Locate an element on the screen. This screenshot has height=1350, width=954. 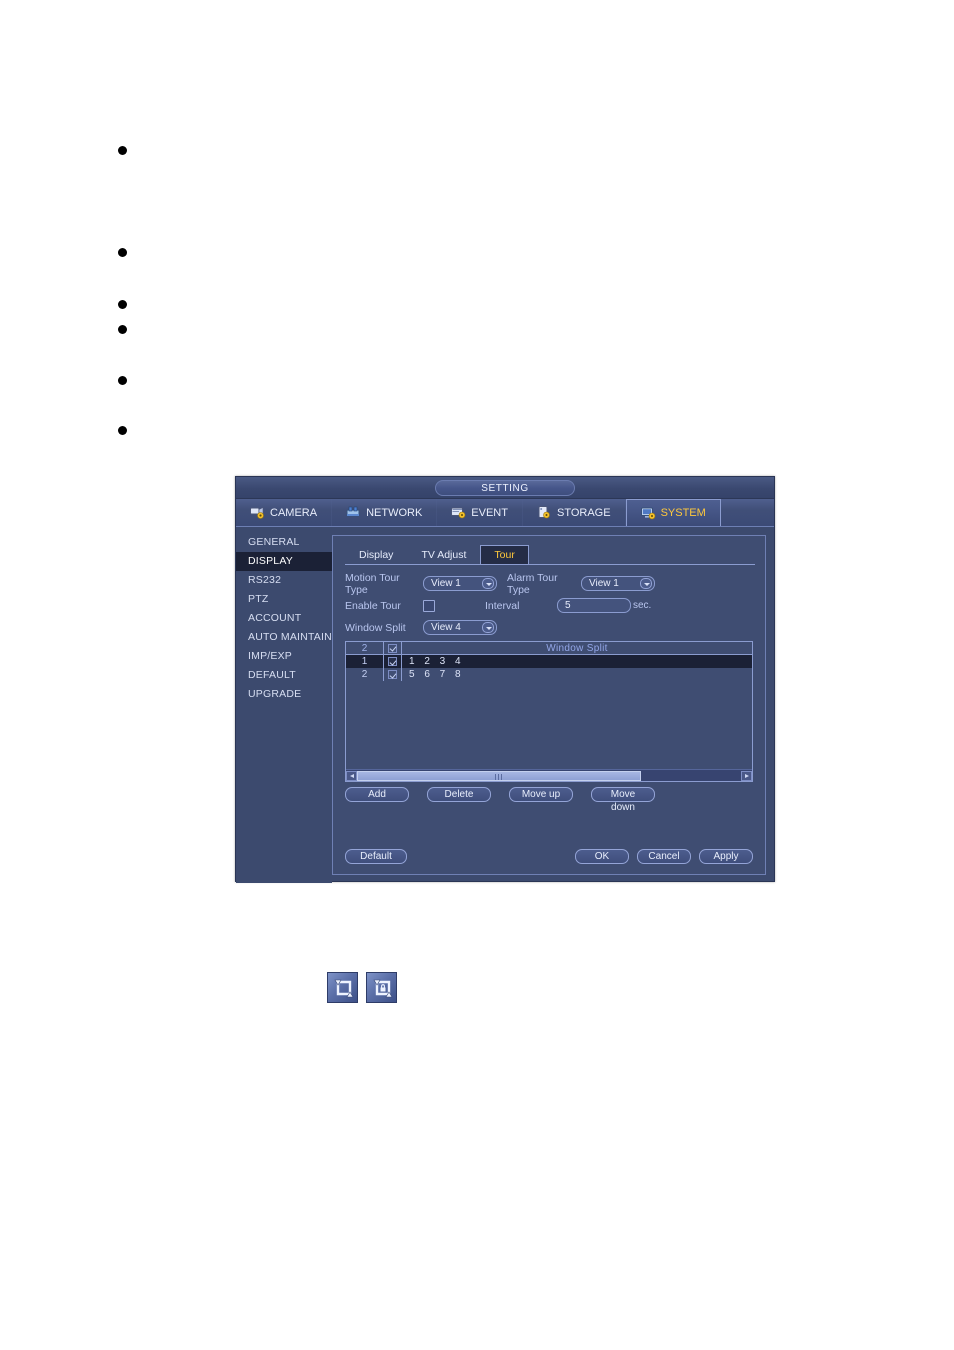
default-button: Default is located at coordinates (376, 856).